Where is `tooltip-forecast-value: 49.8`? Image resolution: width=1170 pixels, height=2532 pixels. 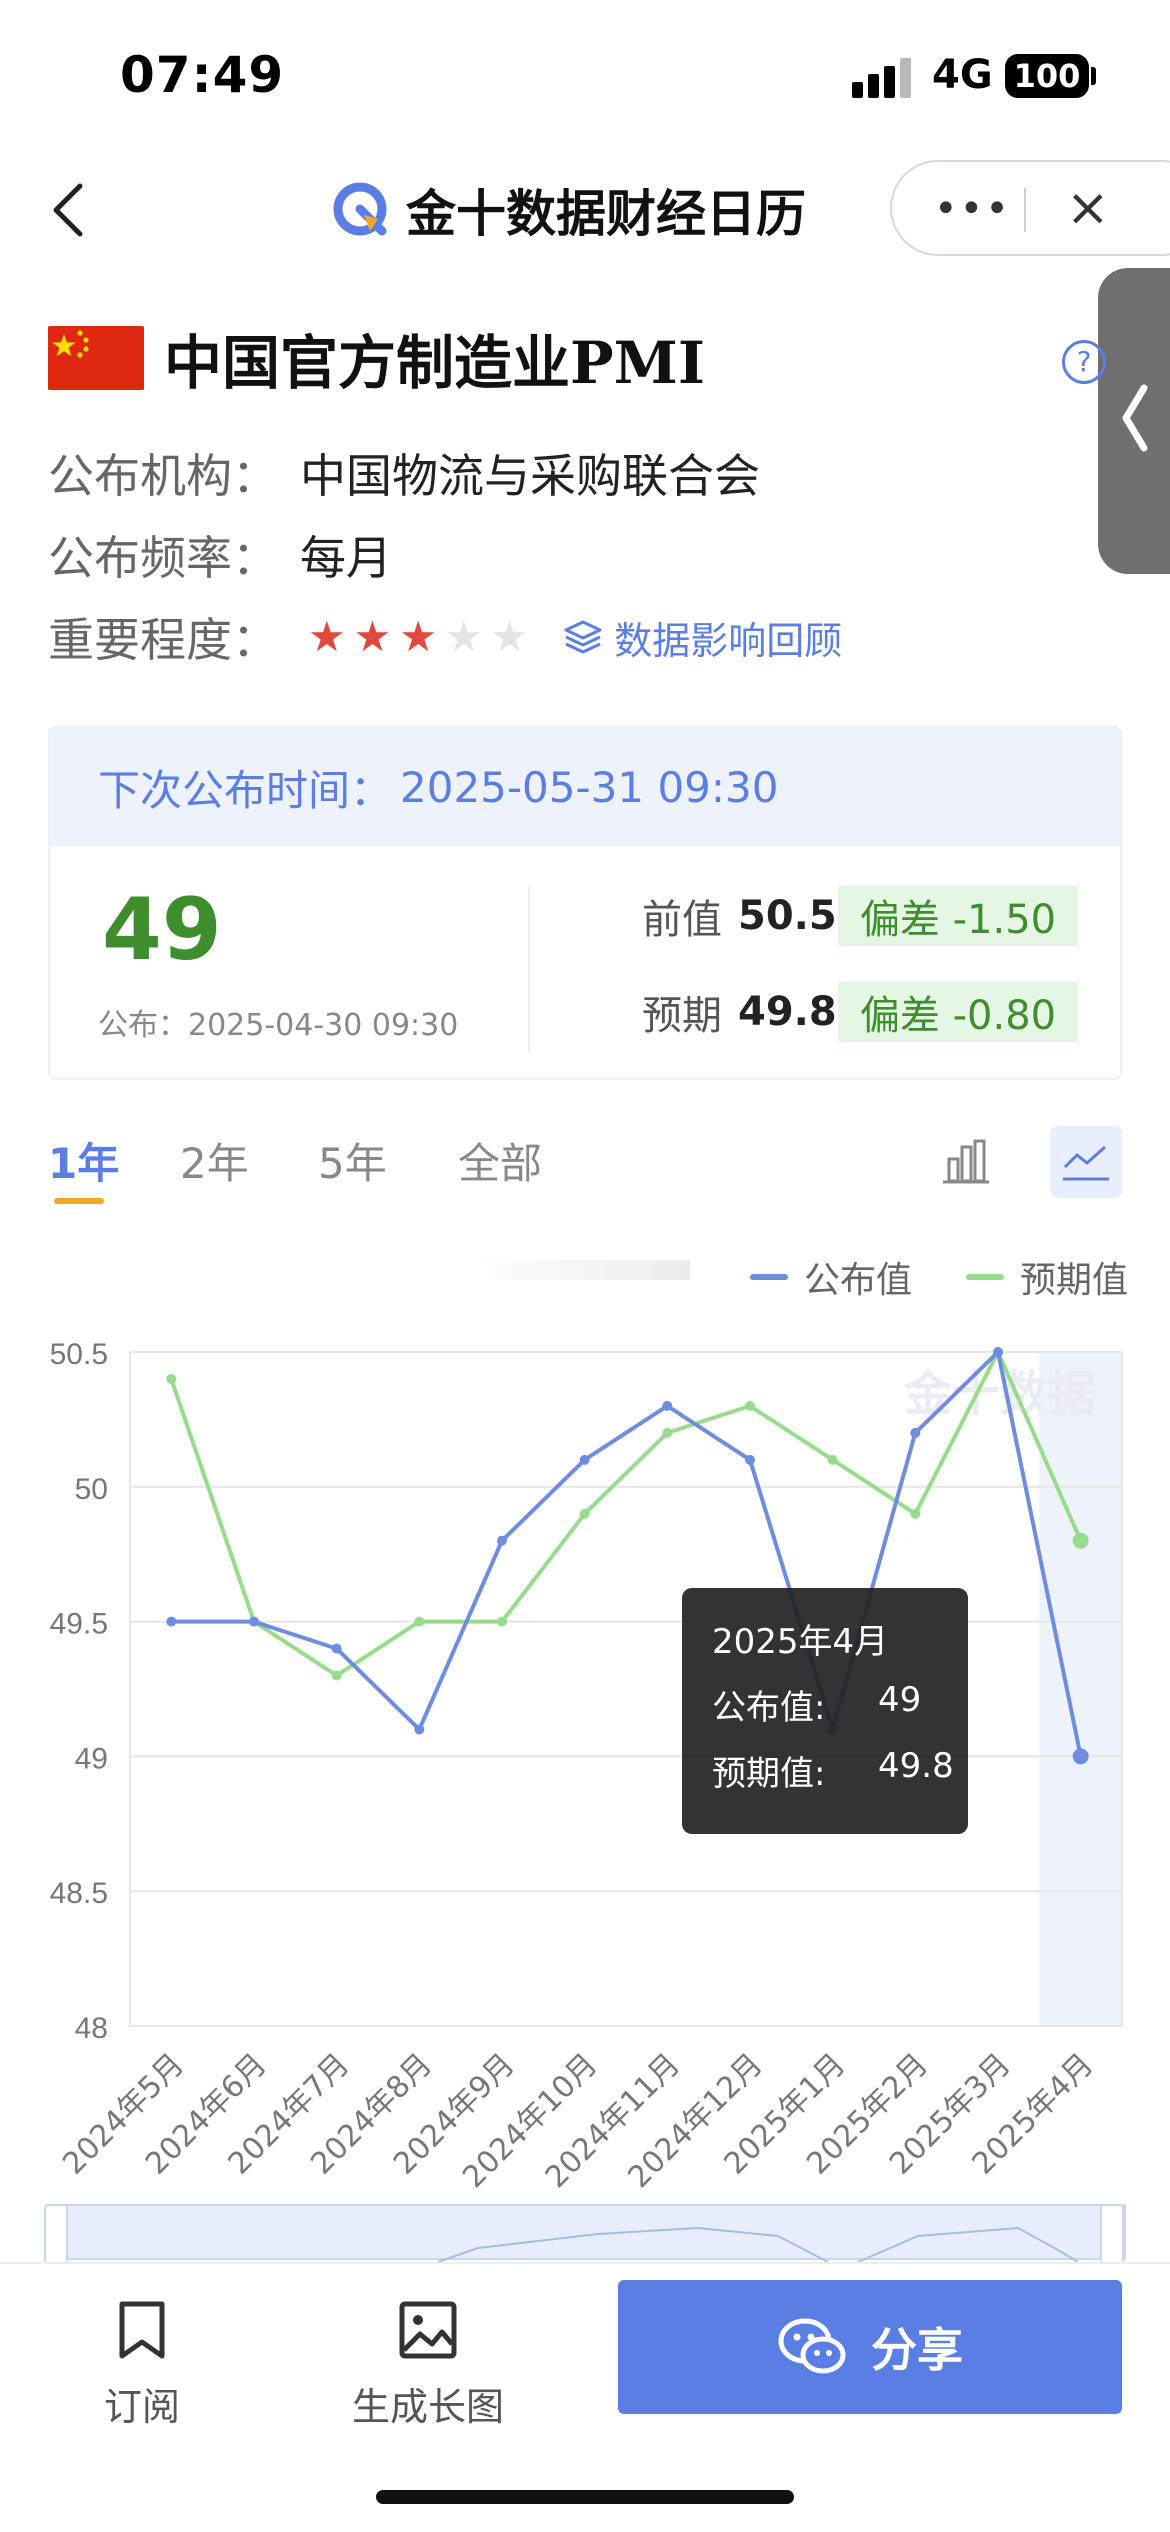
tooltip-forecast-value: 49.8 is located at coordinates (916, 1766).